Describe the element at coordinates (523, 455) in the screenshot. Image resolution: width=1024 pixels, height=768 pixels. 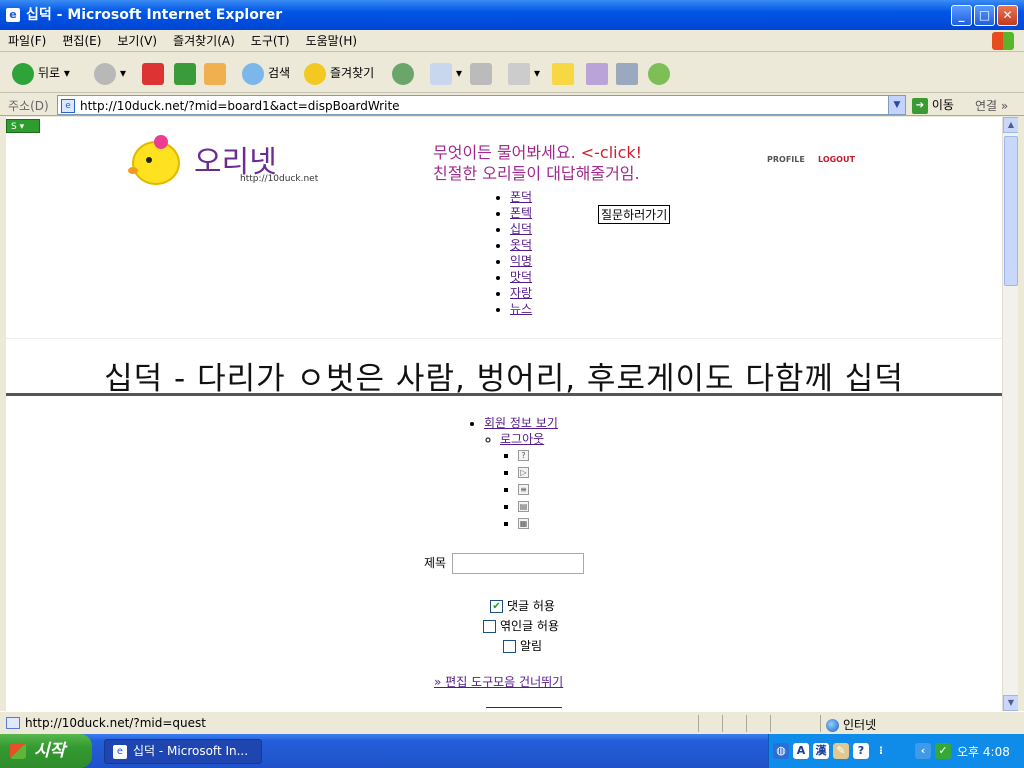
I see `help-icon: ?` at that location.